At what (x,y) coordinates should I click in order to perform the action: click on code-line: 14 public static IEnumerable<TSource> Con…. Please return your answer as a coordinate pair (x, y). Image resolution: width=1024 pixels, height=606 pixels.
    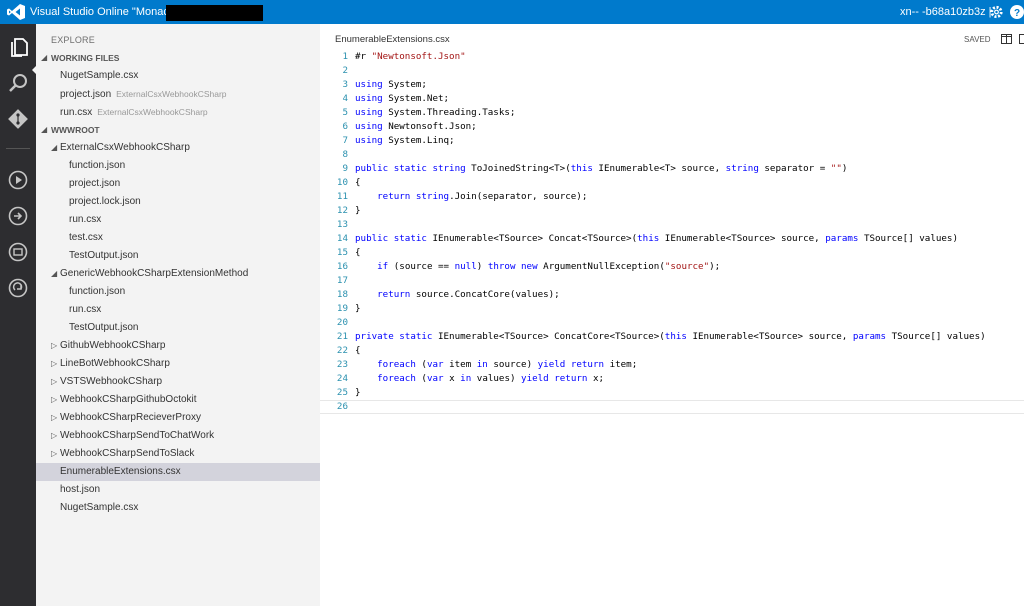
    Looking at the image, I should click on (672, 239).